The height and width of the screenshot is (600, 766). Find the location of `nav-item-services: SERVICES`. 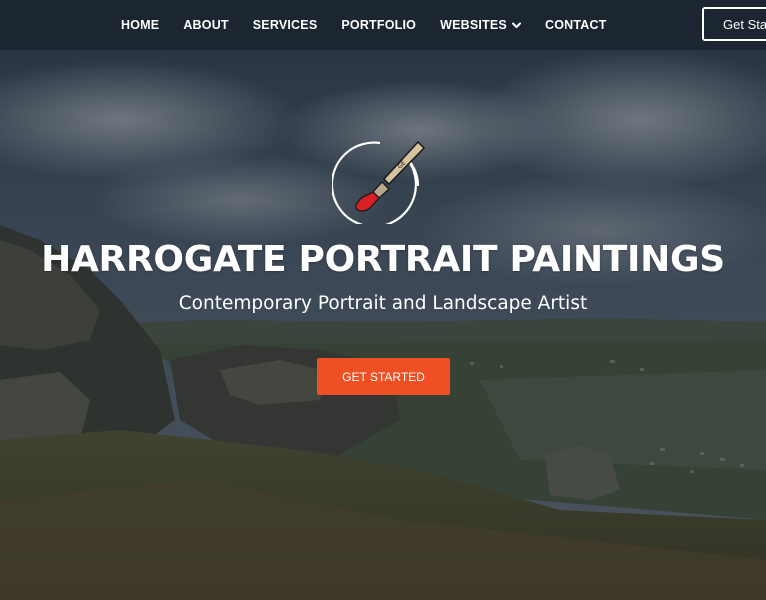

nav-item-services: SERVICES is located at coordinates (285, 25).